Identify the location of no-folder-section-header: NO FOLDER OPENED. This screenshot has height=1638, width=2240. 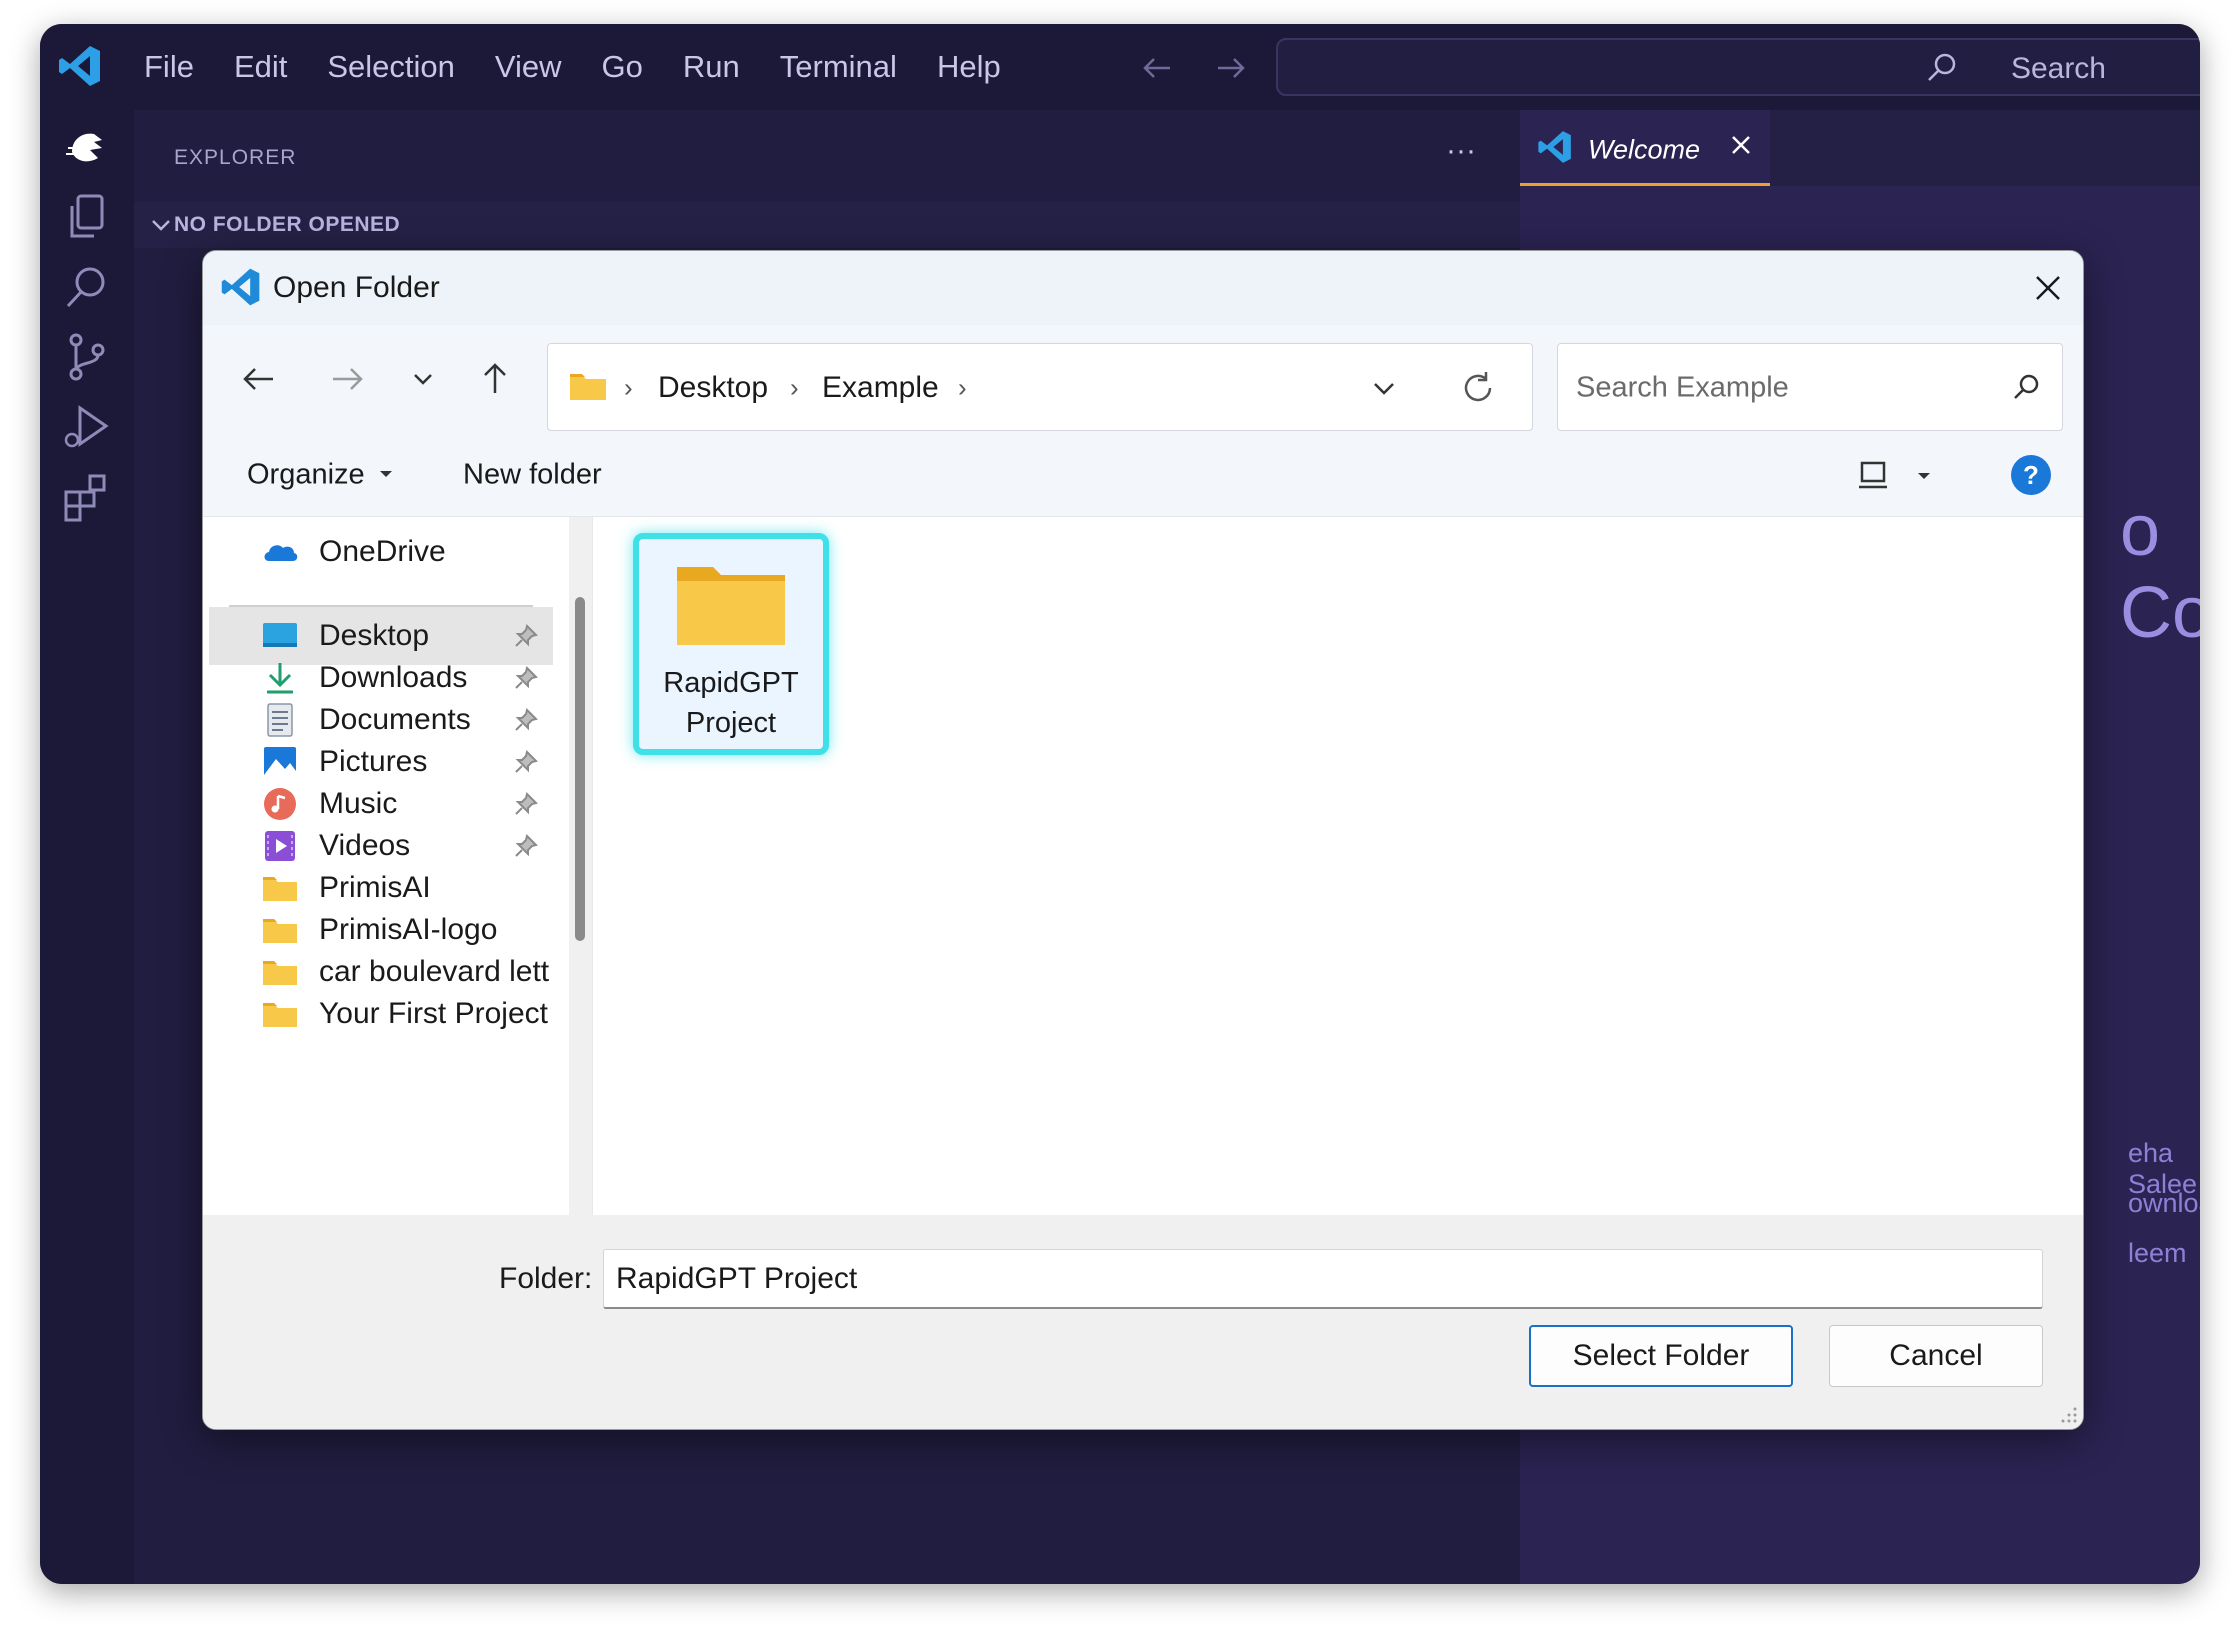
(827, 225).